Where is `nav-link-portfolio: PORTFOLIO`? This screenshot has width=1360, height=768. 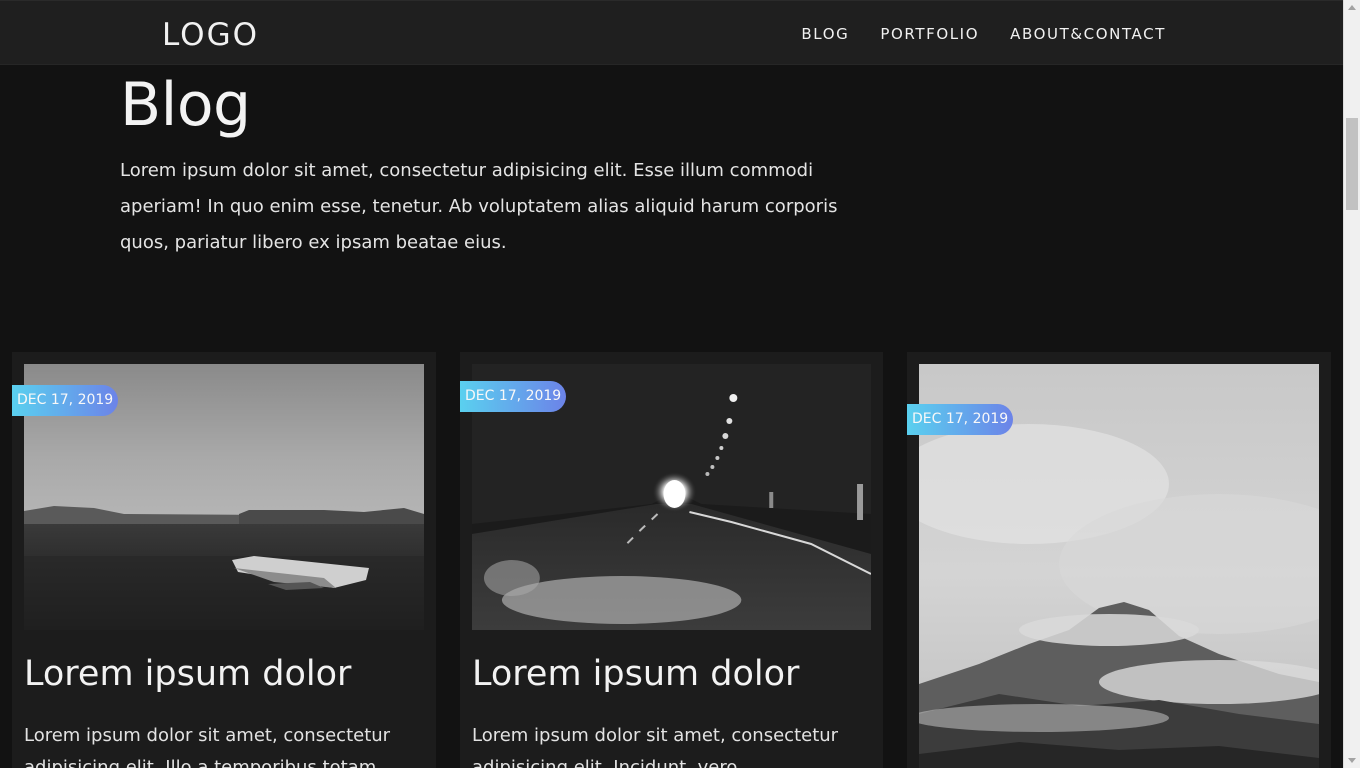
nav-link-portfolio: PORTFOLIO is located at coordinates (929, 34).